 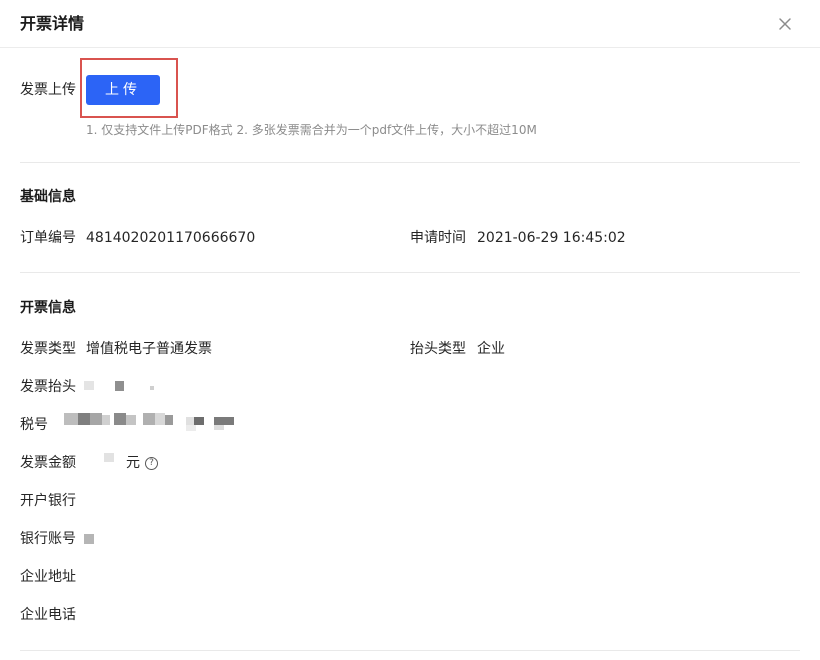 I want to click on upload-label: 发票上传, so click(x=48, y=90).